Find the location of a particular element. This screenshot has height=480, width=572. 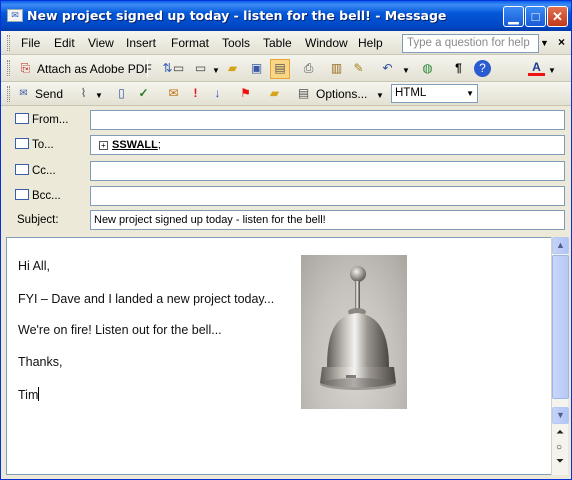

body-line: Thanks, is located at coordinates (40, 362).